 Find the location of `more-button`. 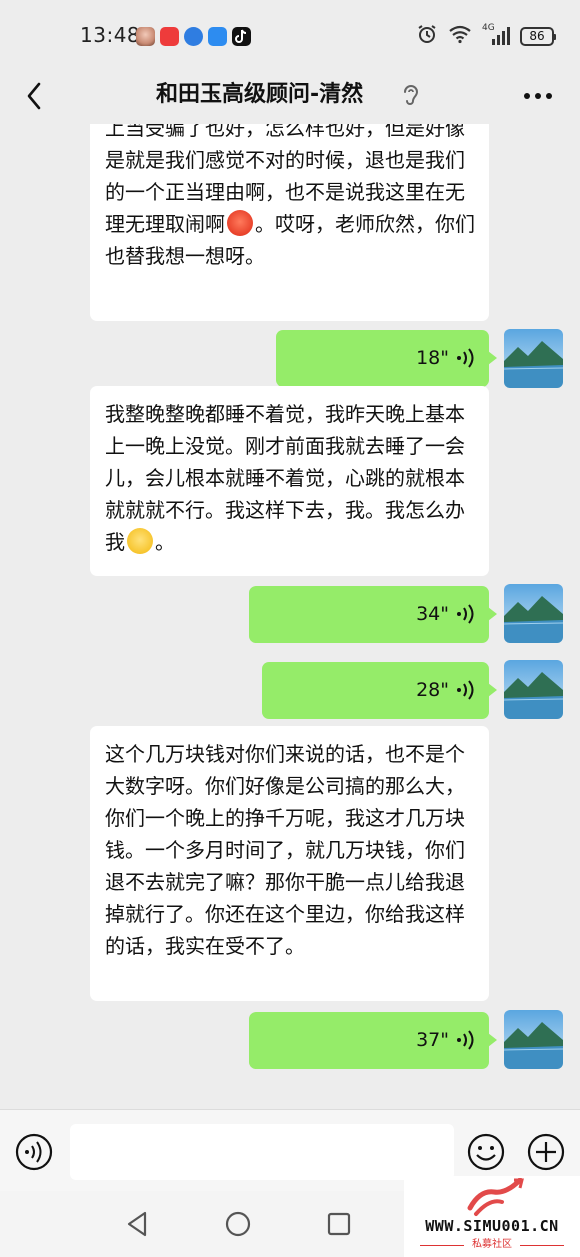

more-button is located at coordinates (538, 96).